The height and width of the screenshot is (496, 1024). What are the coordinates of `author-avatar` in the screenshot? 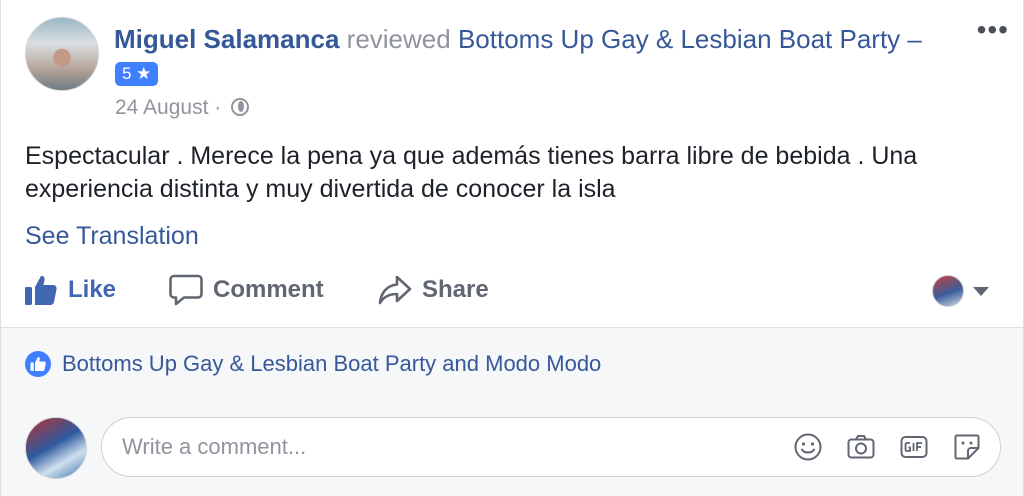 It's located at (62, 54).